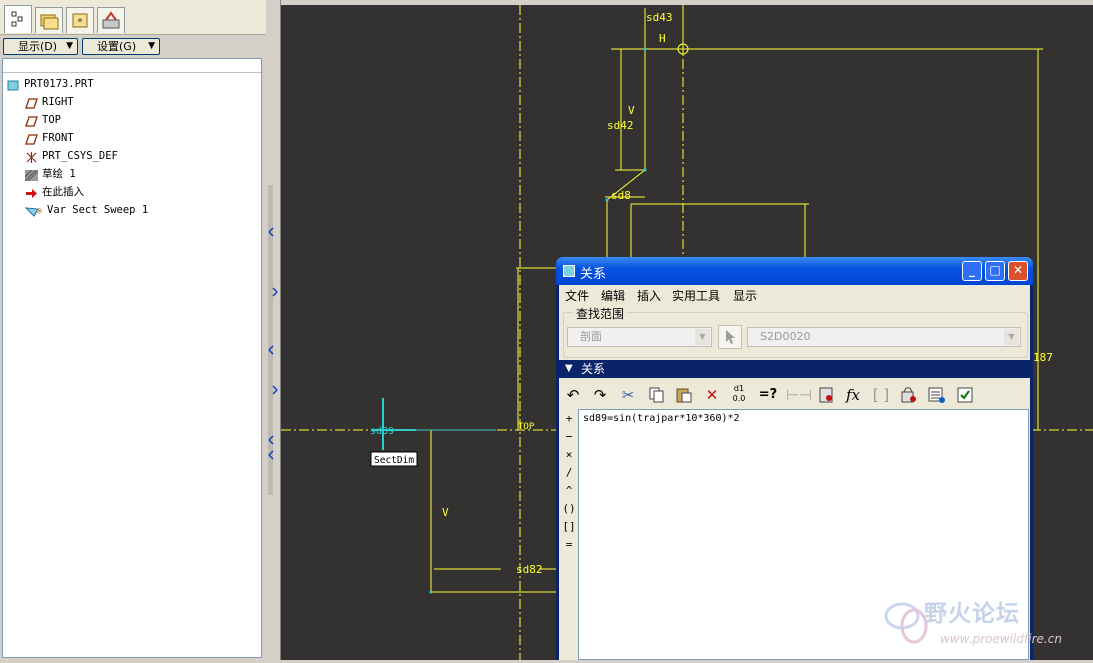  I want to click on copy-icon, so click(656, 395).